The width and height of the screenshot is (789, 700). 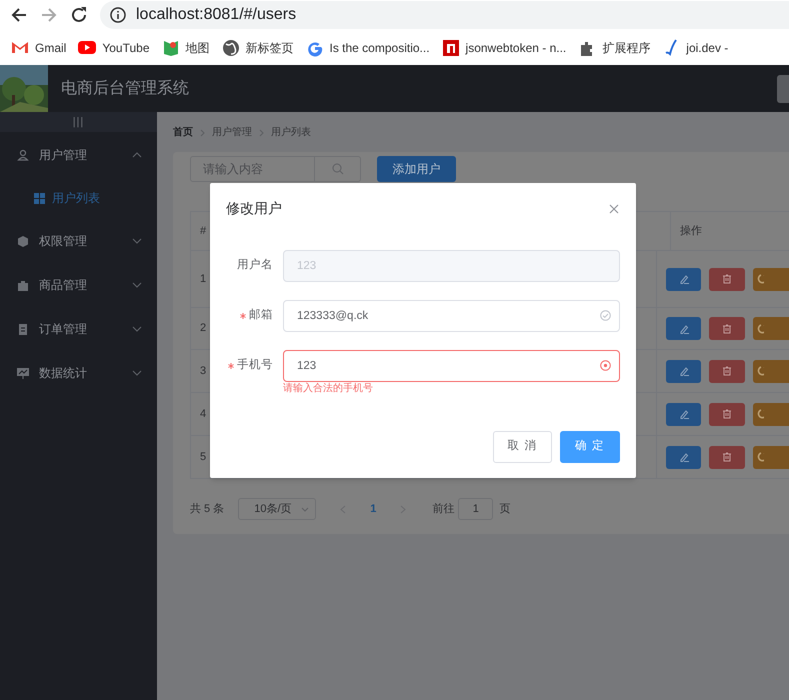 What do you see at coordinates (183, 132) in the screenshot?
I see `breadcrumb-item: 首页` at bounding box center [183, 132].